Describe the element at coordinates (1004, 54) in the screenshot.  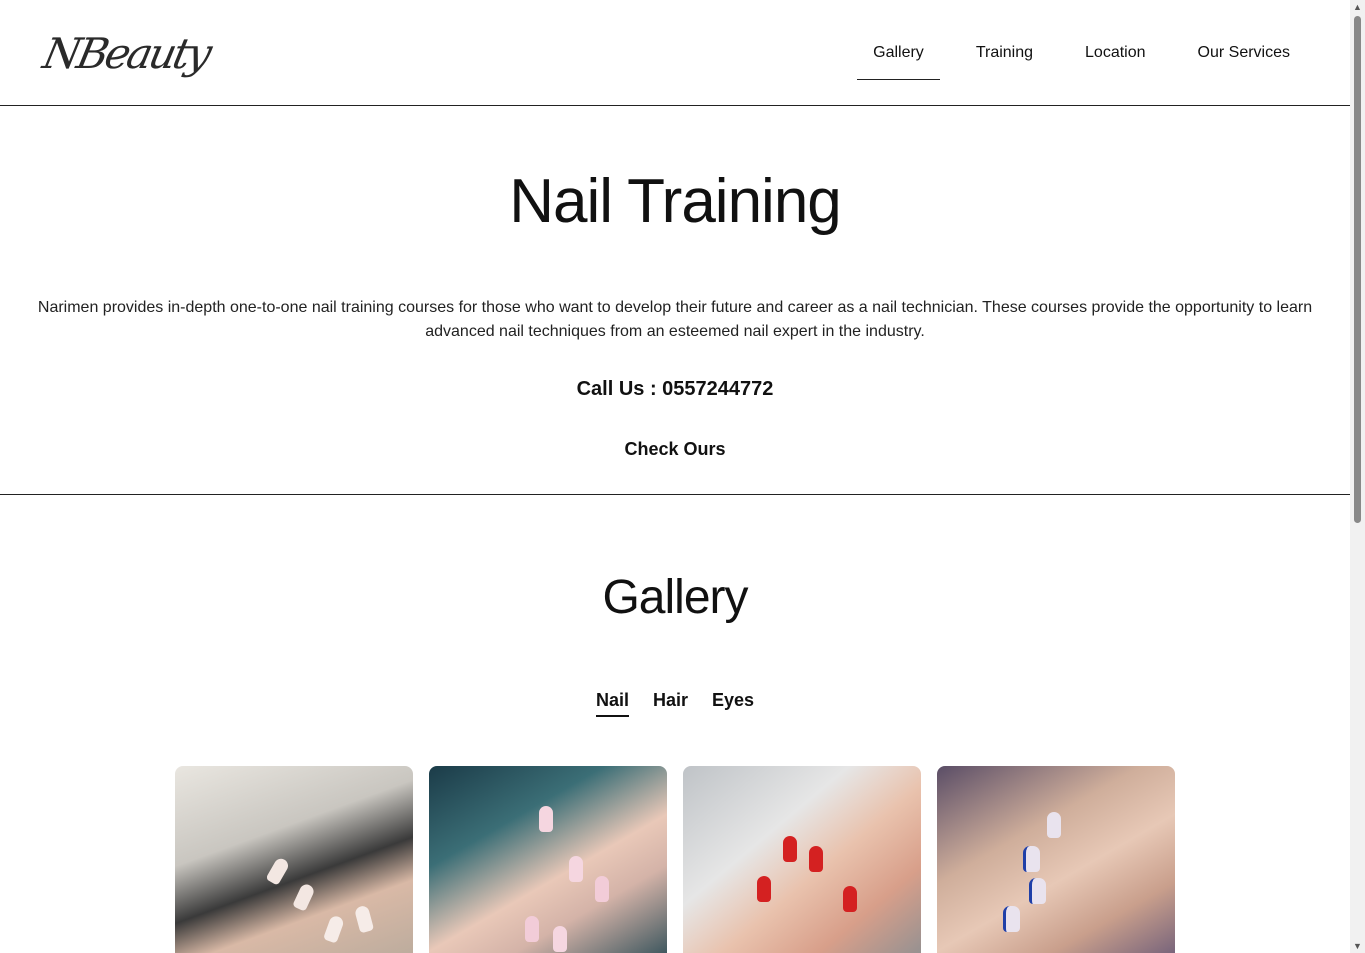
I see `nav-training: Training` at that location.